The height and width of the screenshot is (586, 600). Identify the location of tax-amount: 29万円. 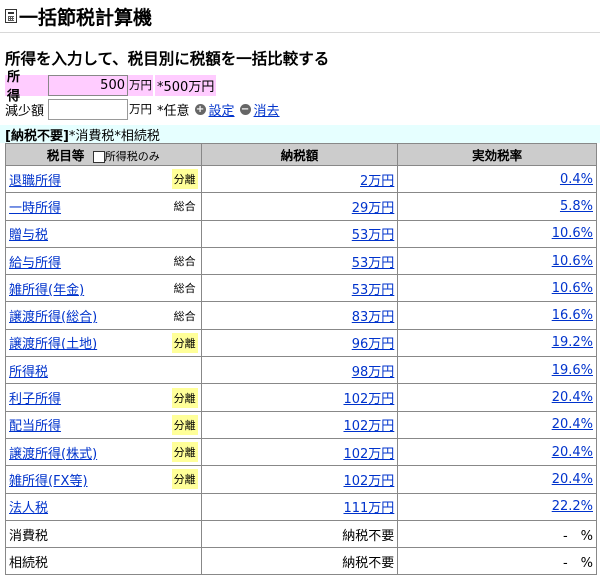
(373, 208).